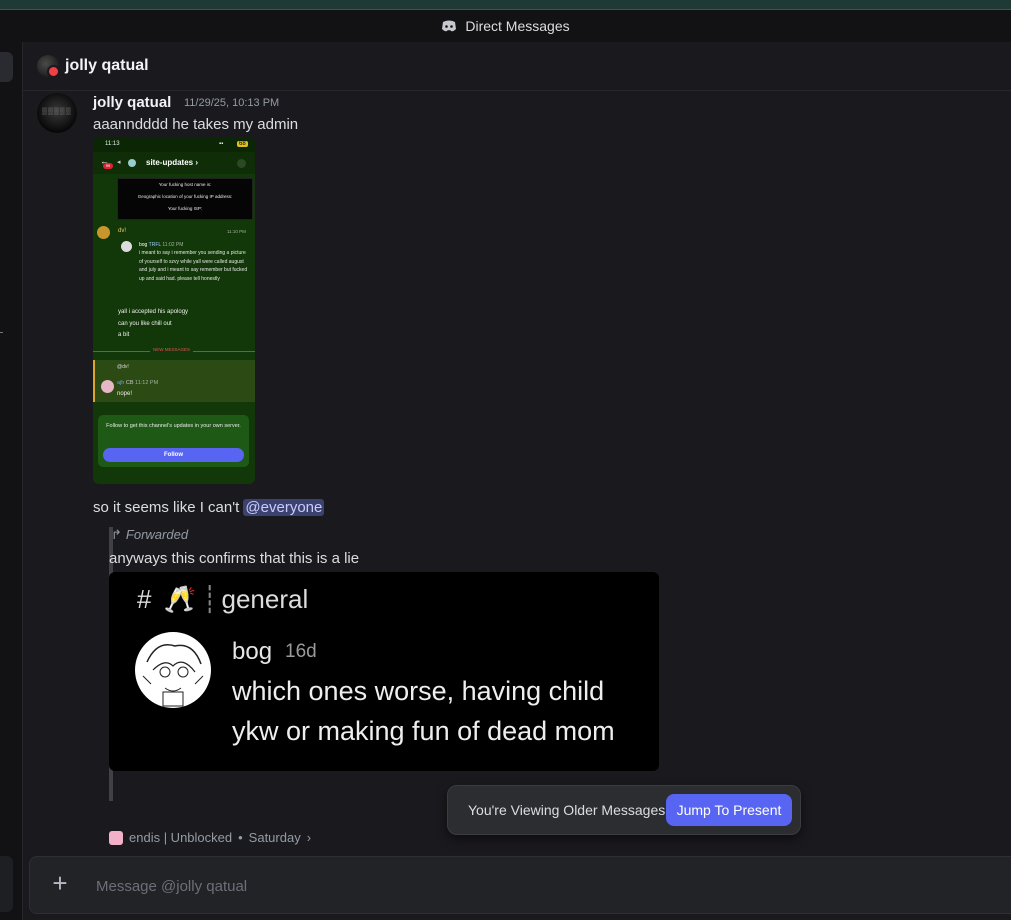 This screenshot has width=1011, height=920. What do you see at coordinates (517, 66) in the screenshot?
I see `channel-header: jolly qatual` at bounding box center [517, 66].